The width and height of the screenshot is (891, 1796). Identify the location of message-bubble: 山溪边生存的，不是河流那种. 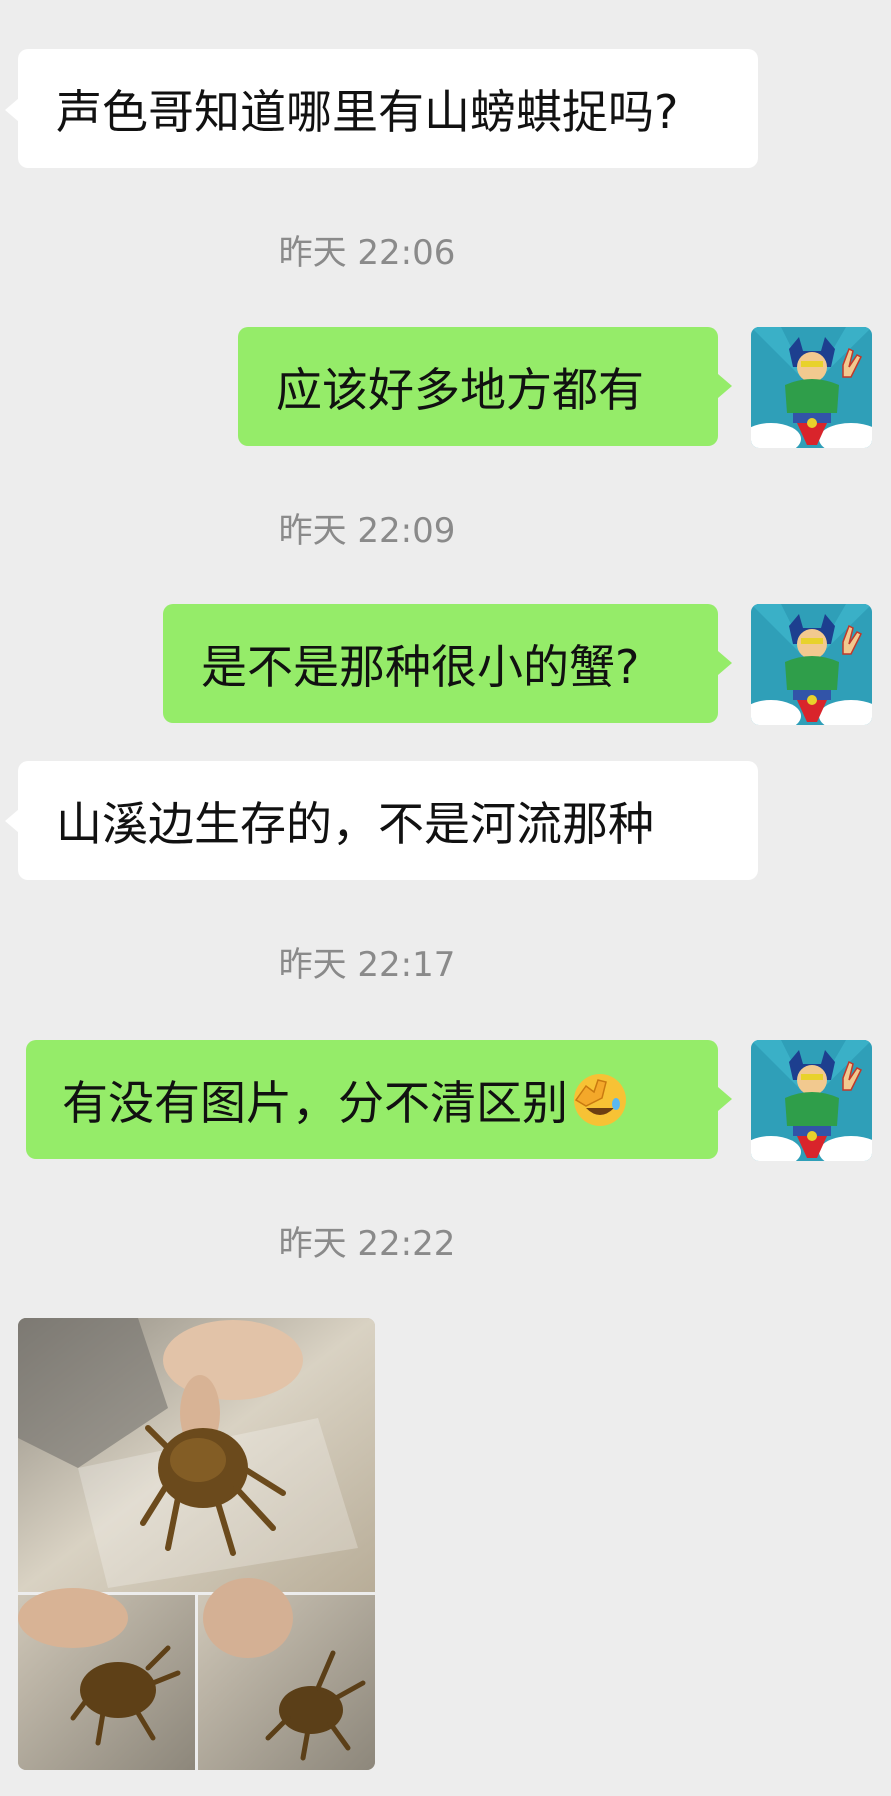
(388, 820).